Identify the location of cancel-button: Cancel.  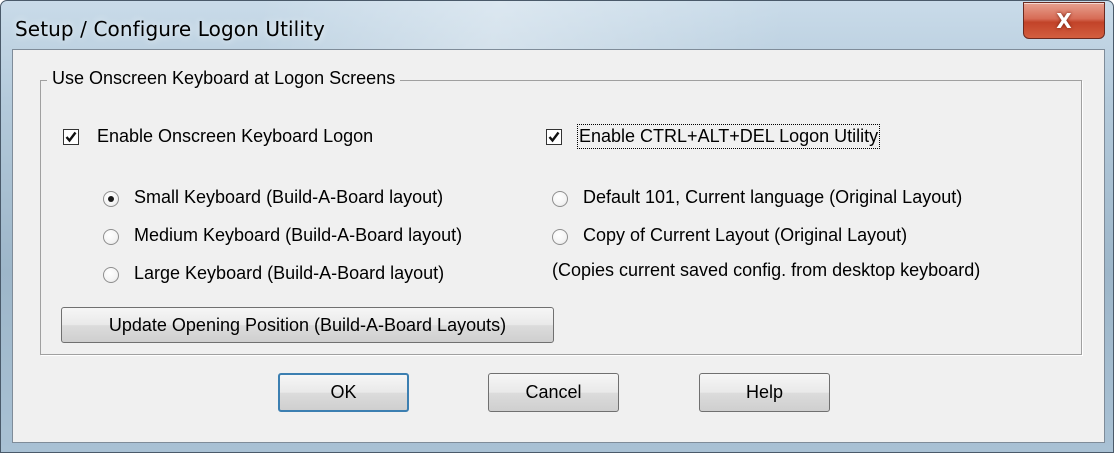
(553, 392).